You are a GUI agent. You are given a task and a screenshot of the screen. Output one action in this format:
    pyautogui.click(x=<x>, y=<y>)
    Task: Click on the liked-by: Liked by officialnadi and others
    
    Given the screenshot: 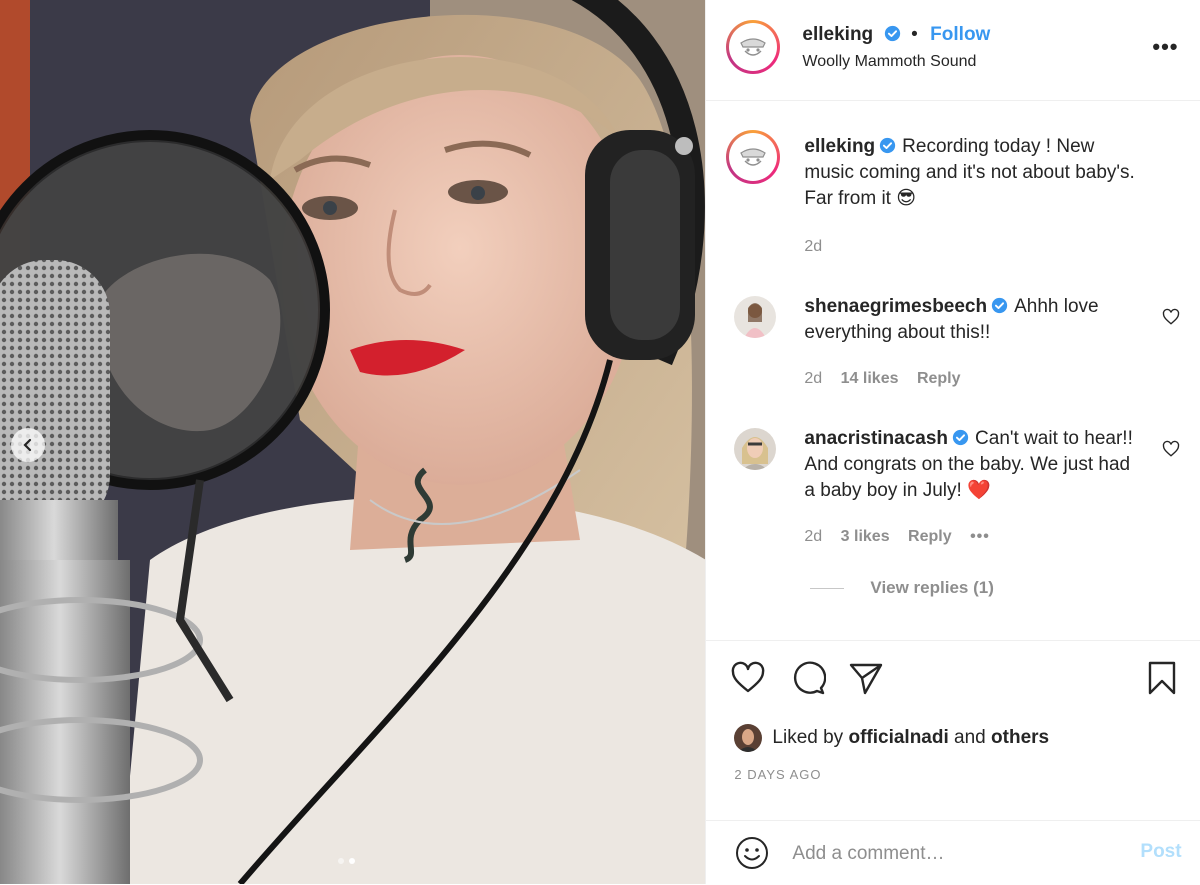 What is the action you would take?
    pyautogui.click(x=891, y=738)
    